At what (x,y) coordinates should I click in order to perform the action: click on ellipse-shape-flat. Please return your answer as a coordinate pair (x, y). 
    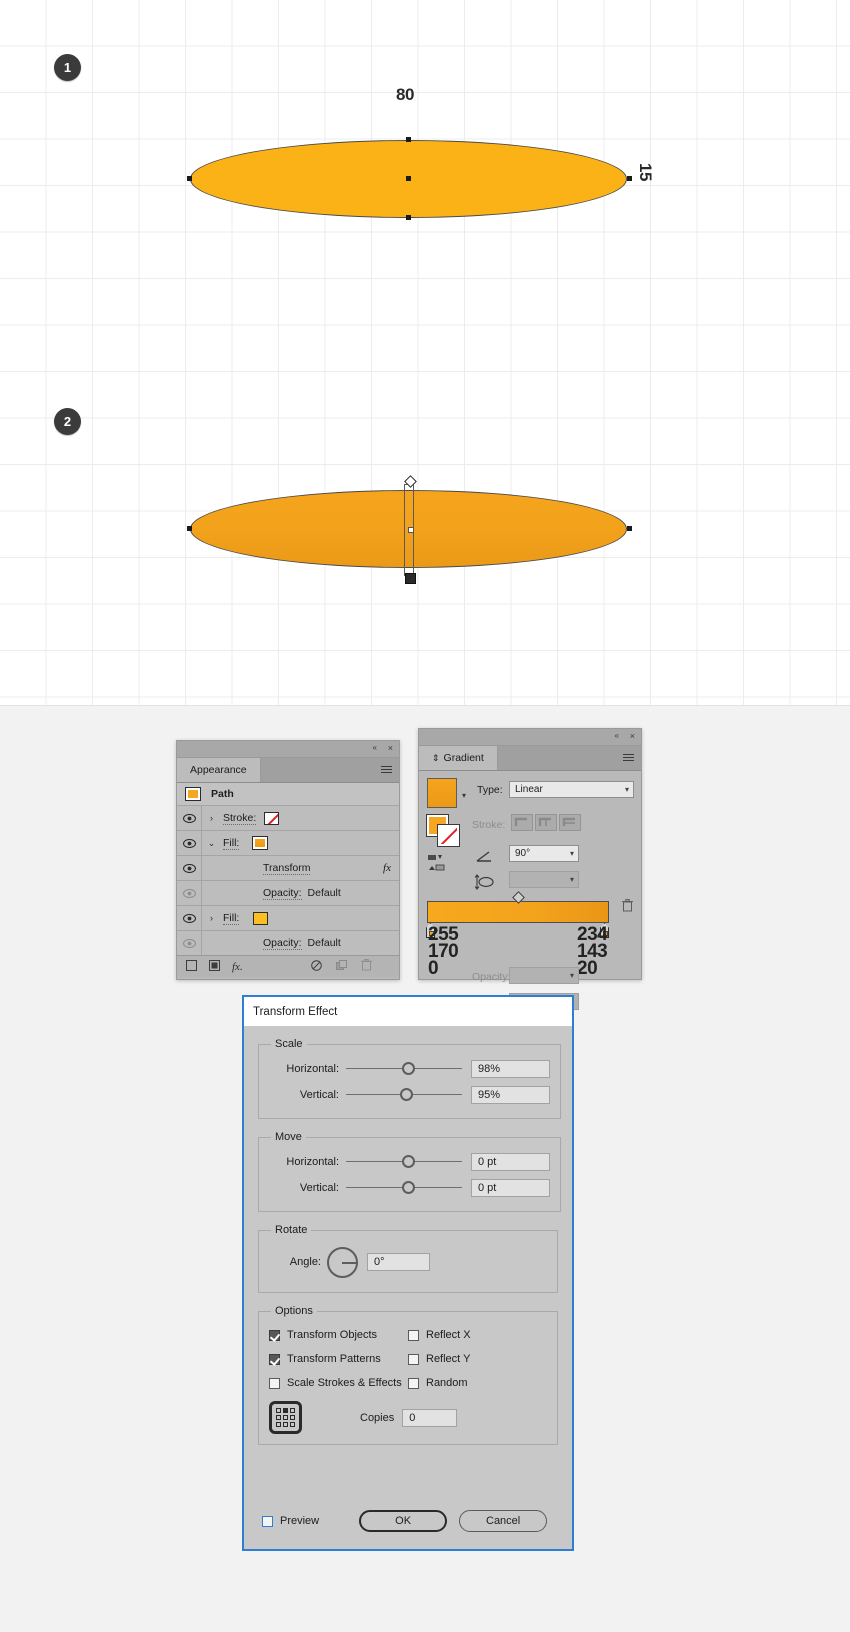
    Looking at the image, I should click on (409, 178).